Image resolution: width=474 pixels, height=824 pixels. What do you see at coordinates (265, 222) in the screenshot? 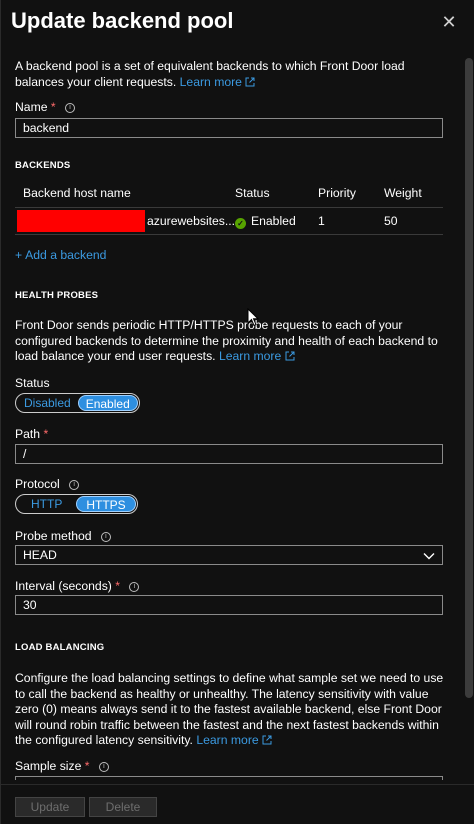
I see `backend-status: ✓ Enabled` at bounding box center [265, 222].